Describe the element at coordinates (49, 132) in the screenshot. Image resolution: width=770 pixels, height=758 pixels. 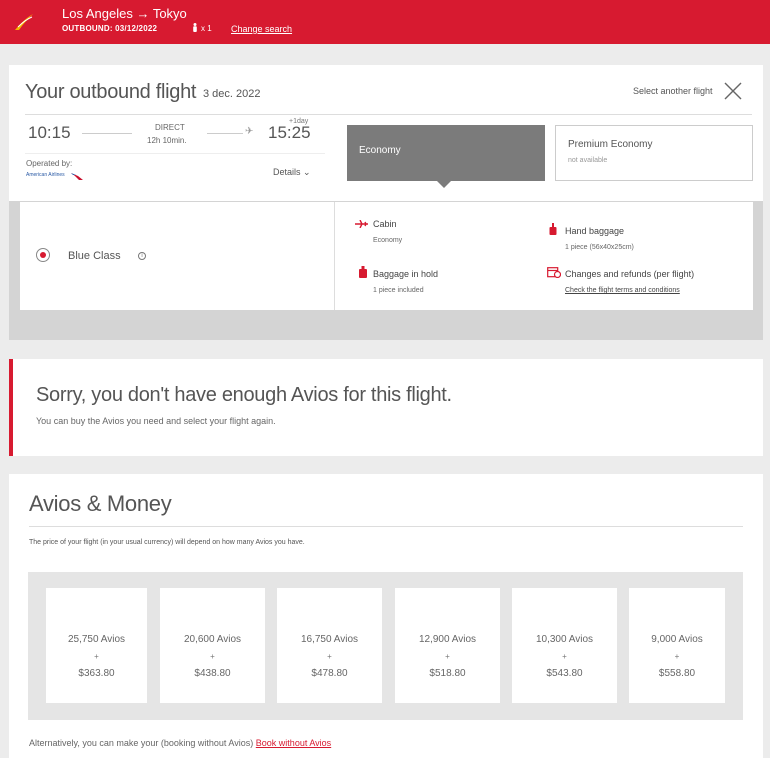
I see `departure-time: 10:15` at that location.